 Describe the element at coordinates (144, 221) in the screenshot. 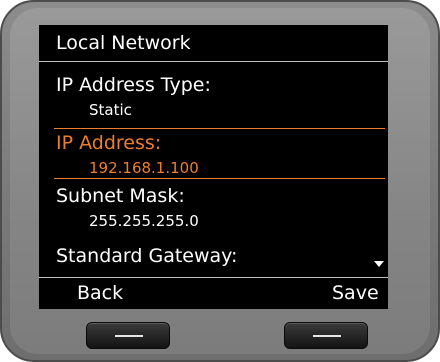

I see `field-value: 255.255.255.0` at that location.